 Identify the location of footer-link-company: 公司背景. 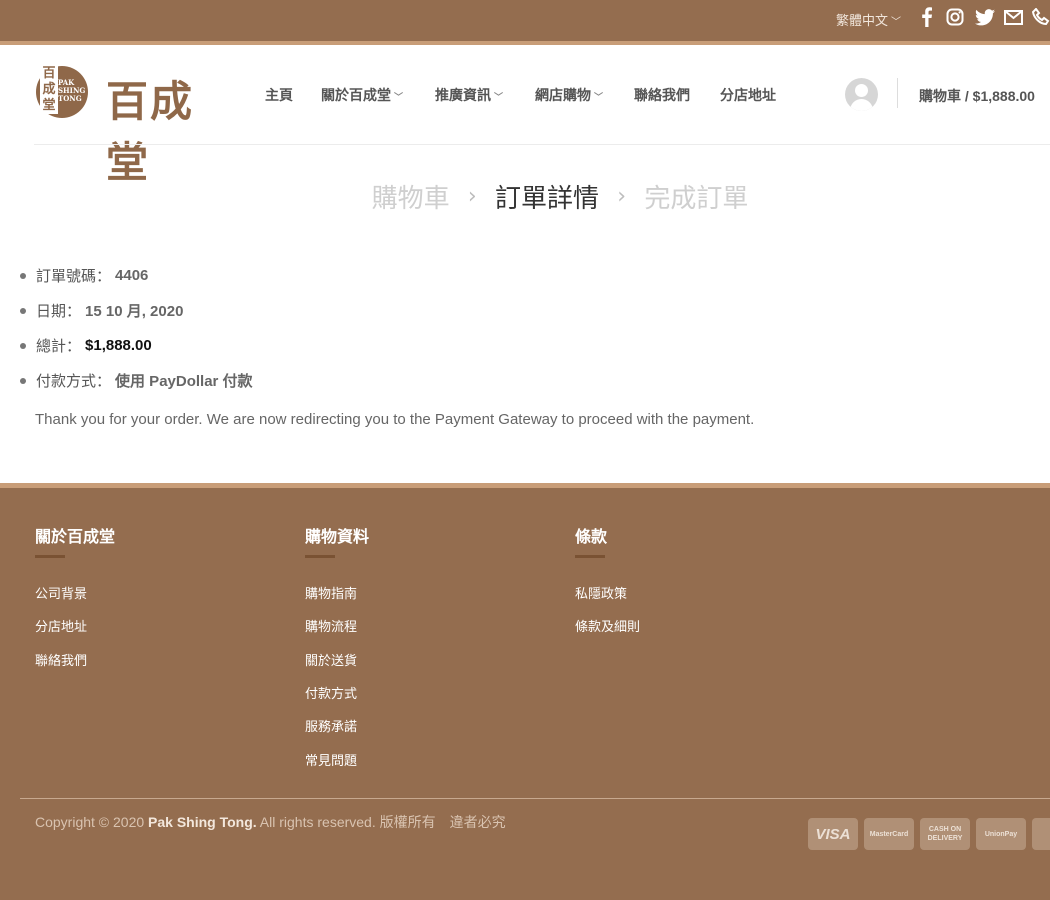
(61, 592).